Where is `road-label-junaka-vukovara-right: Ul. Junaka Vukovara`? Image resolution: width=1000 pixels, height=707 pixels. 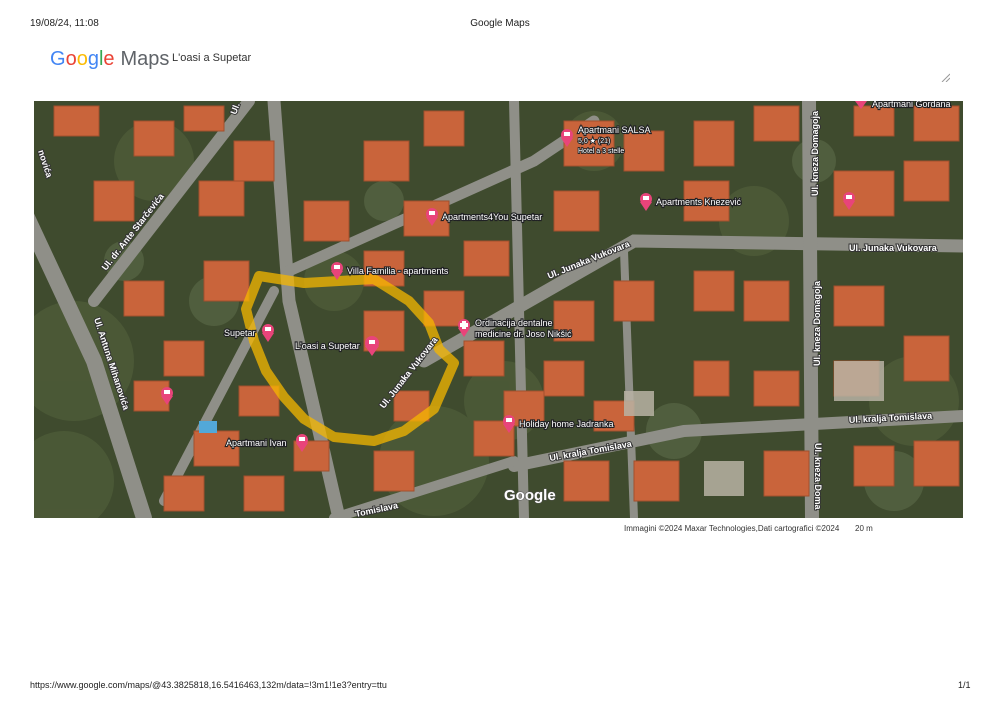
road-label-junaka-vukovara-right: Ul. Junaka Vukovara is located at coordinates (893, 248).